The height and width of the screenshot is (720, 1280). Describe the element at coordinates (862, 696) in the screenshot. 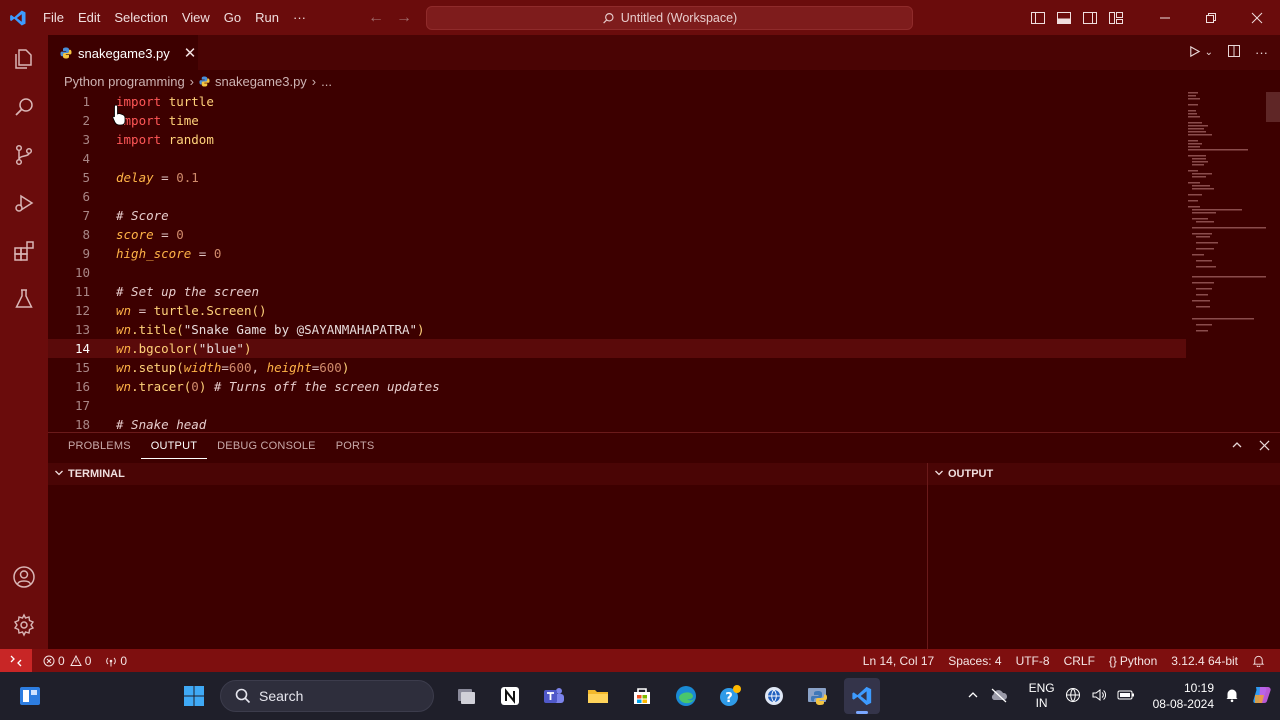

I see `vscode-taskbar-icon` at that location.